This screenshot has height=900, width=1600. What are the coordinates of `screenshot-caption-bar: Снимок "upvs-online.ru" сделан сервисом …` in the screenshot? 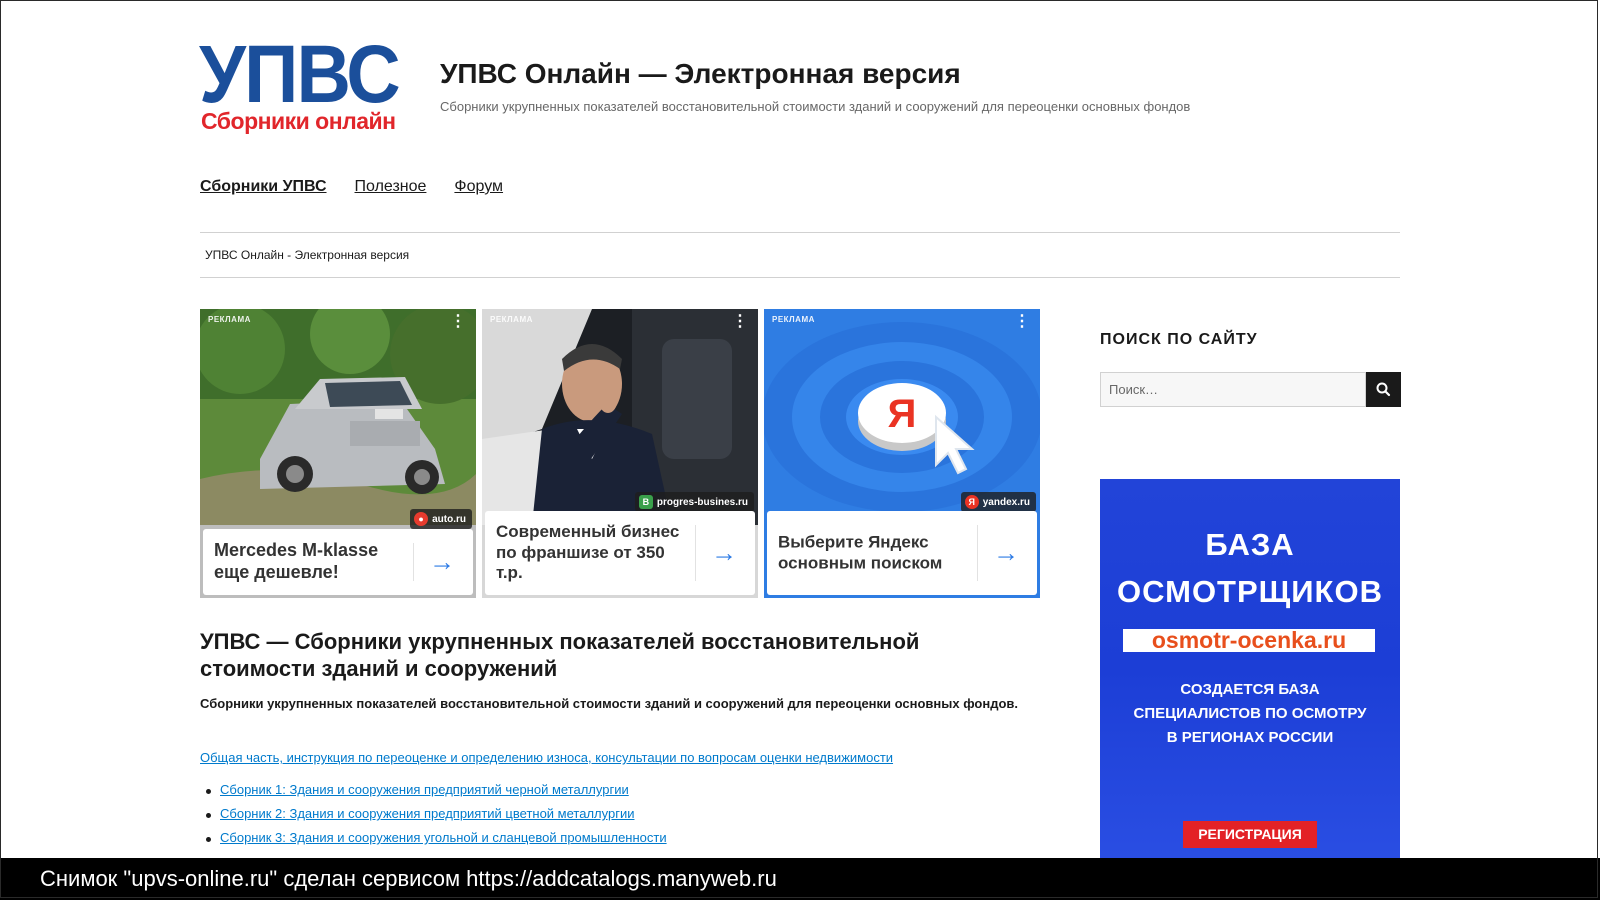 It's located at (800, 879).